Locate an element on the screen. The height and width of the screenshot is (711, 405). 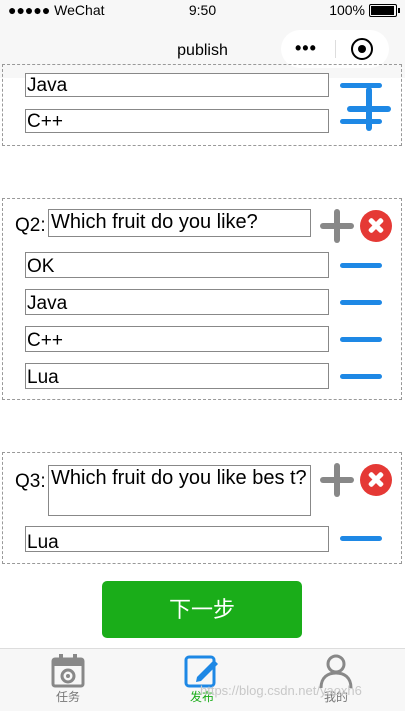
question-input: Which fruit do you like bes t? is located at coordinates (179, 490).